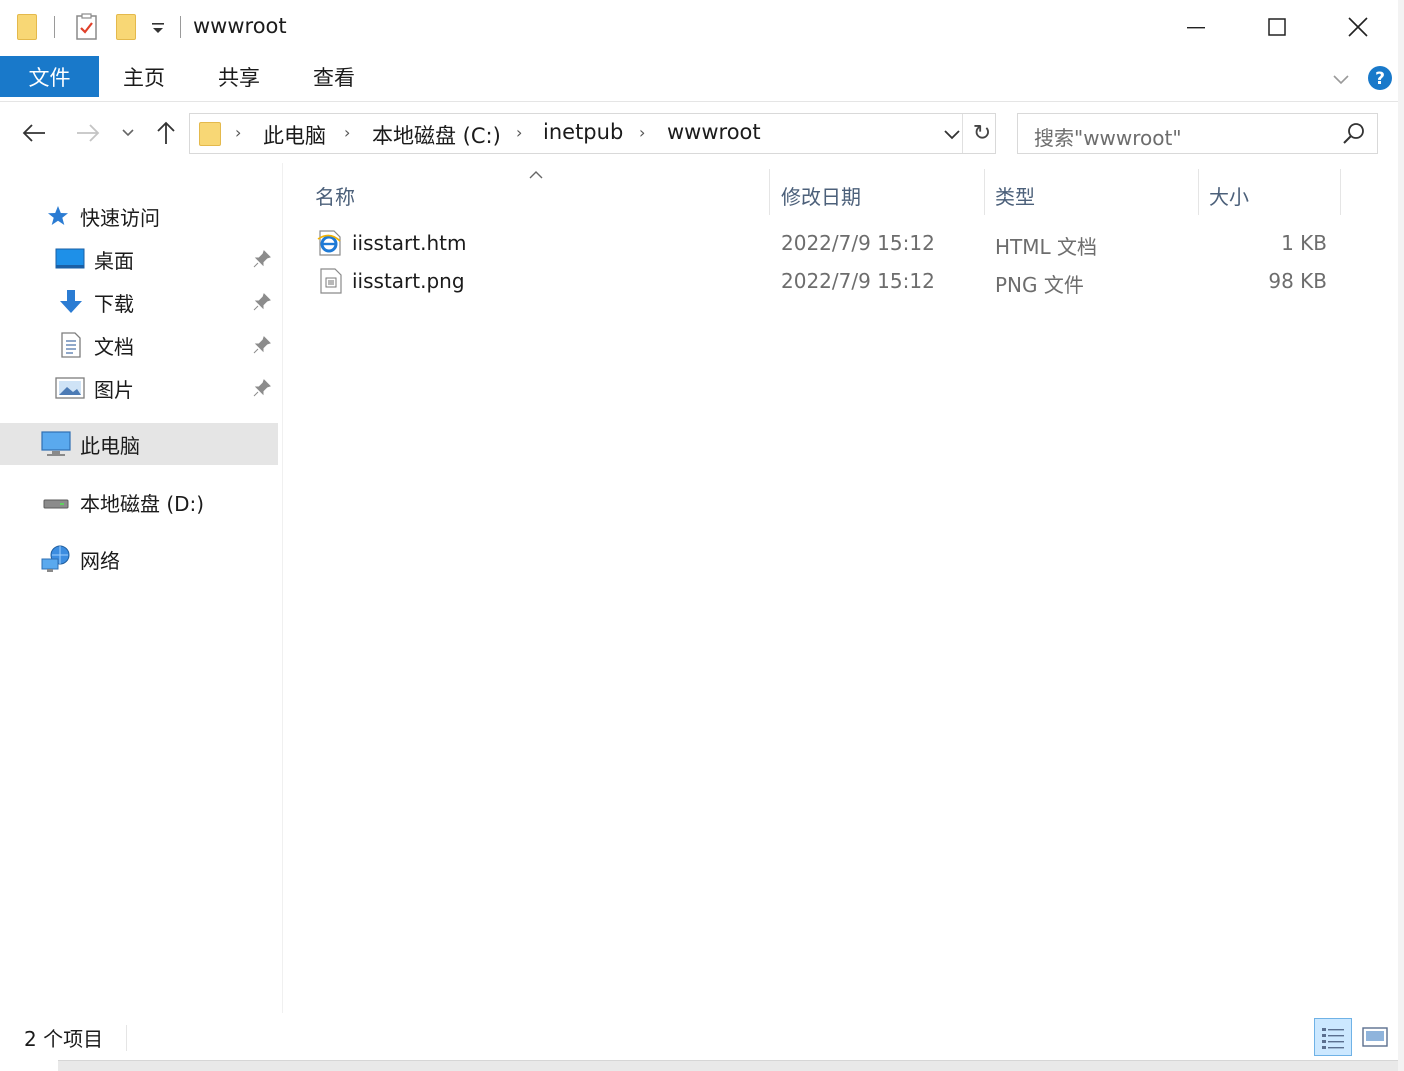  I want to click on computer-icon, so click(56, 444).